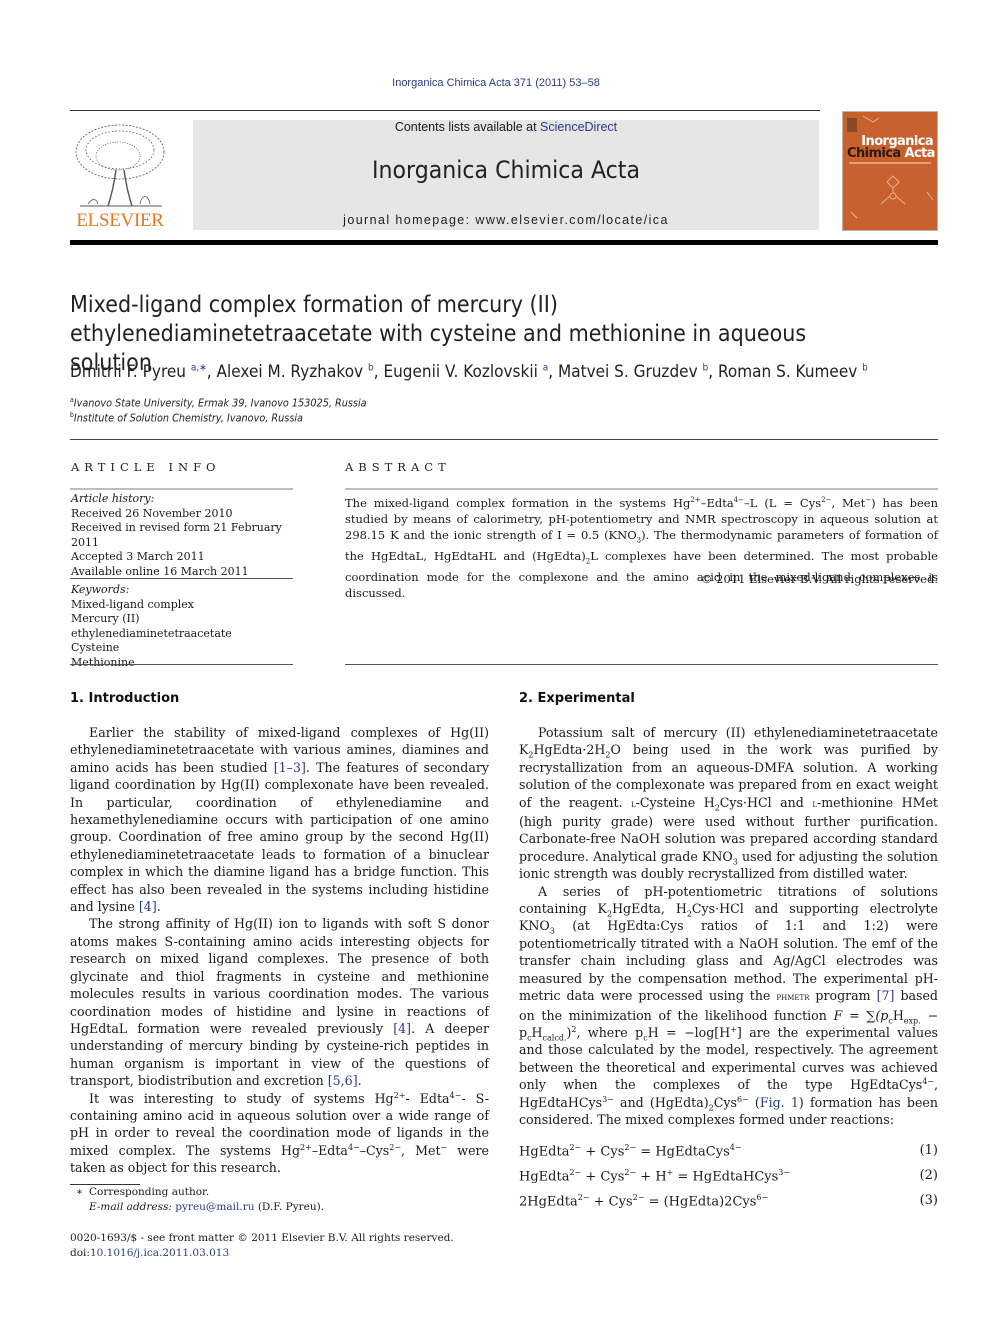 This screenshot has height=1323, width=992. Describe the element at coordinates (641, 489) in the screenshot. I see `abstract-rule` at that location.